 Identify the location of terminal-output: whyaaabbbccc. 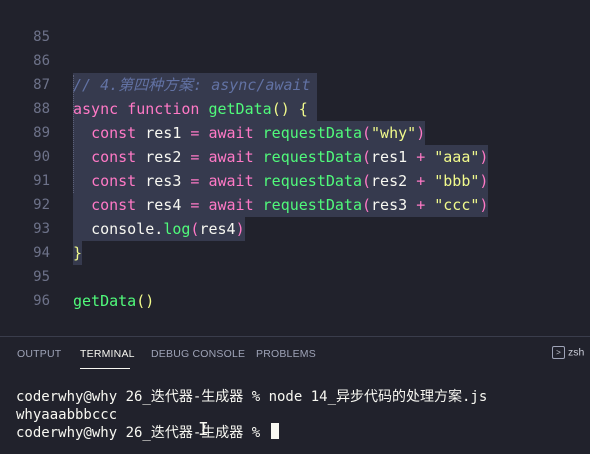
(67, 415).